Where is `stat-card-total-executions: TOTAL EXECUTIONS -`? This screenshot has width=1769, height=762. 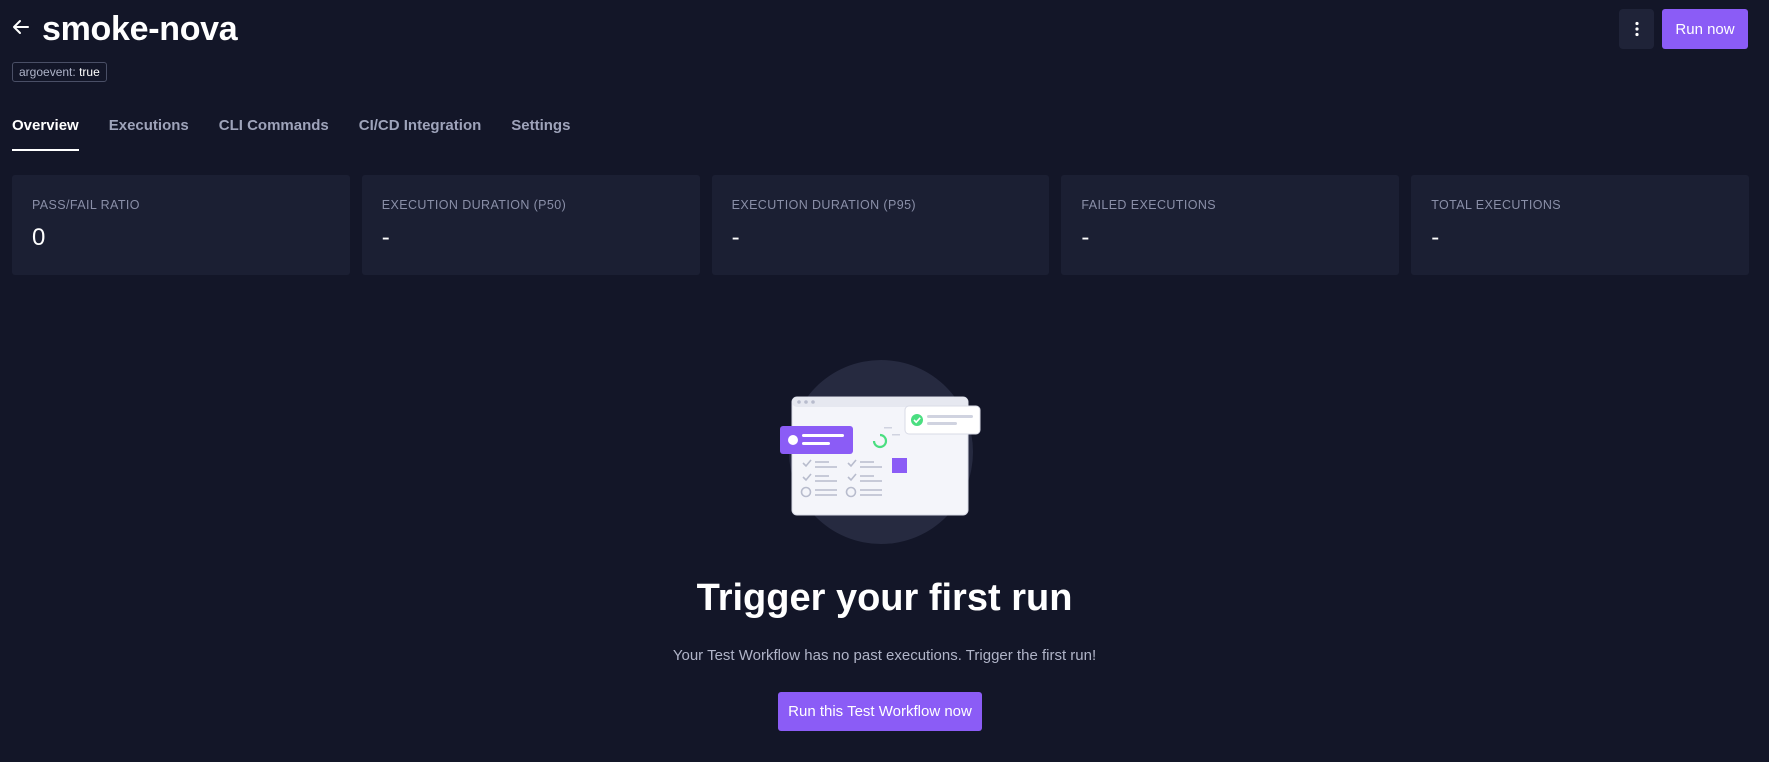 stat-card-total-executions: TOTAL EXECUTIONS - is located at coordinates (1580, 225).